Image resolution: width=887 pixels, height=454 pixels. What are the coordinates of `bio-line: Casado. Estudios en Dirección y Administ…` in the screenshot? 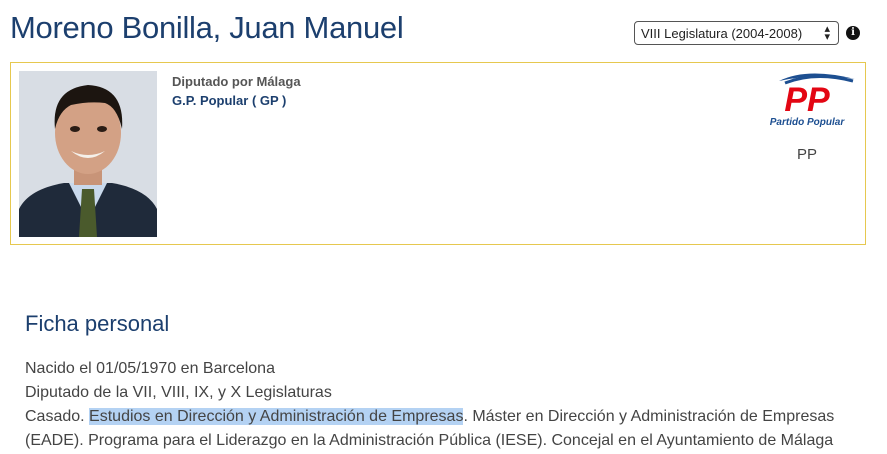 It's located at (445, 417).